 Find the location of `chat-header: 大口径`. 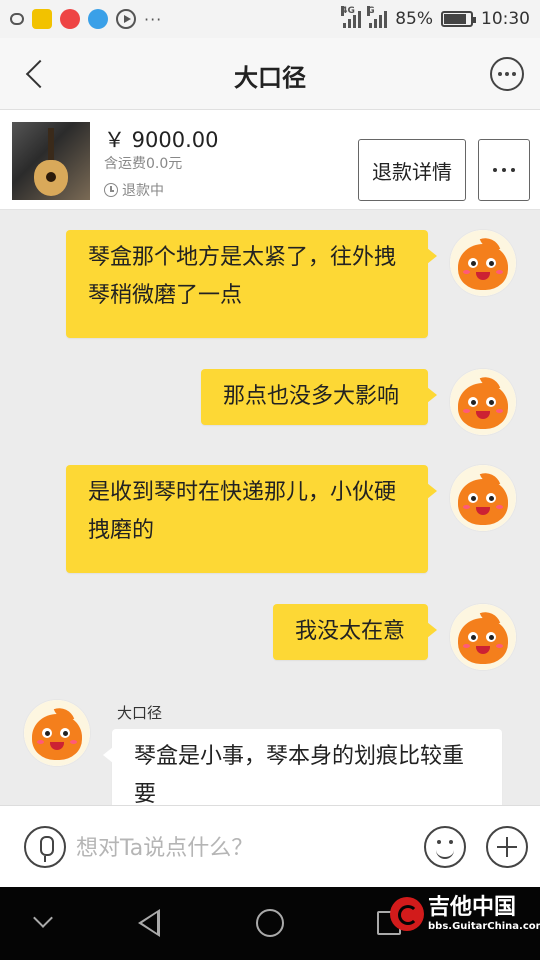

chat-header: 大口径 is located at coordinates (270, 74).